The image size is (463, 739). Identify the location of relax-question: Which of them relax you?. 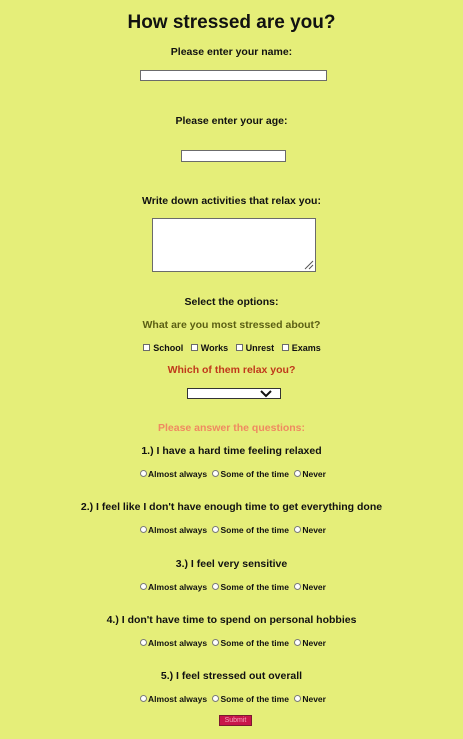
(231, 370).